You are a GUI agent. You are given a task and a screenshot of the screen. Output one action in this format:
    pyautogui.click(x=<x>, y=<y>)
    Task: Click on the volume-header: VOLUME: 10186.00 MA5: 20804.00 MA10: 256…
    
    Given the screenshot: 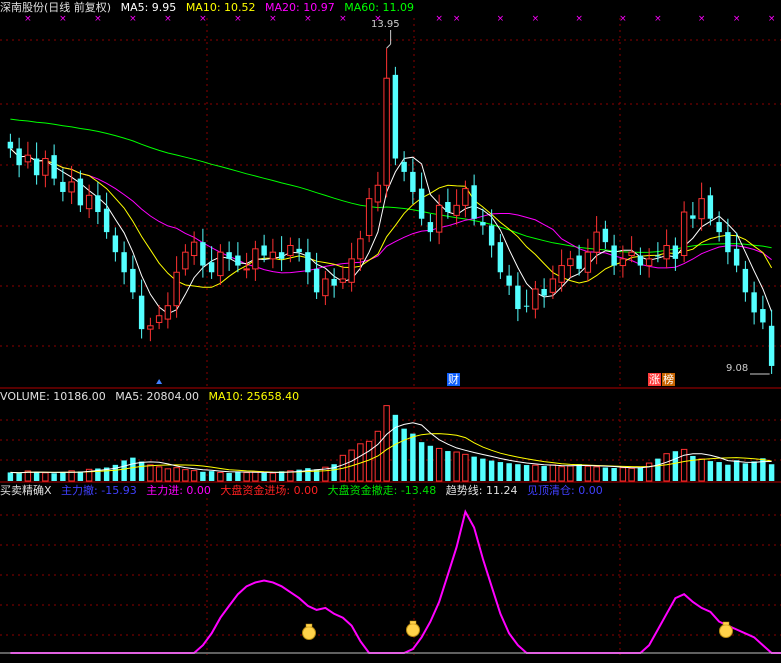 What is the action you would take?
    pyautogui.click(x=152, y=397)
    